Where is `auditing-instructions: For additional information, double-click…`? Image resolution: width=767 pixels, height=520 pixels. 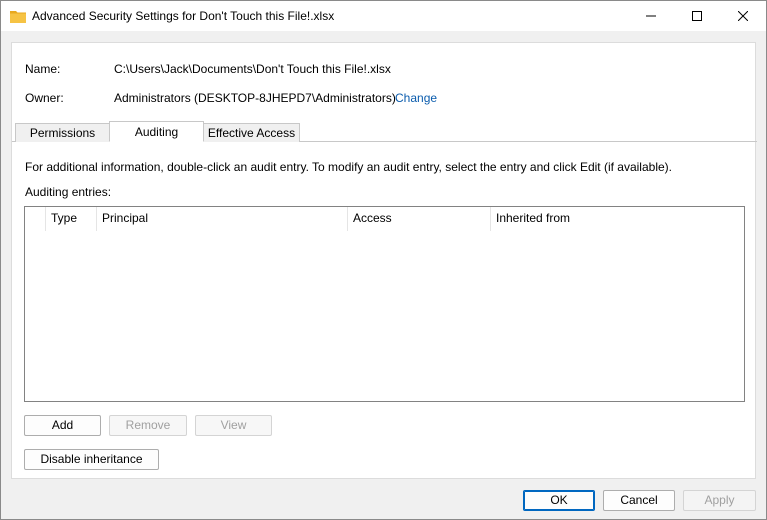
auditing-instructions: For additional information, double-click… is located at coordinates (348, 167).